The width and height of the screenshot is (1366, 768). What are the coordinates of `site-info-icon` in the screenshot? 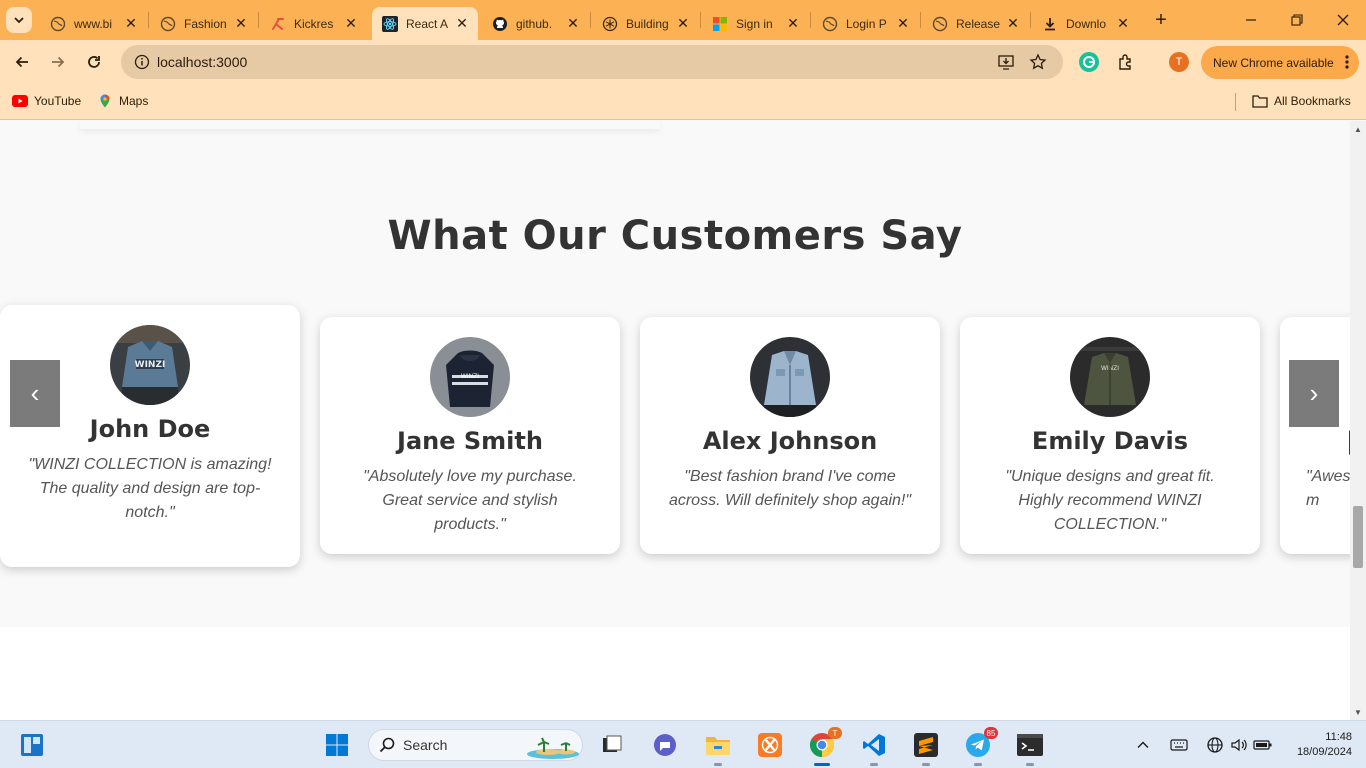 It's located at (142, 62).